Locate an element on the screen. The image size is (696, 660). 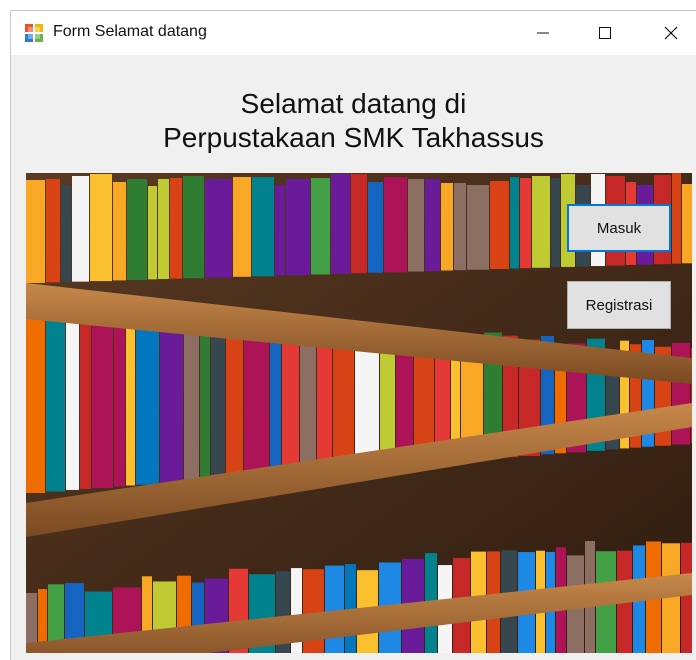
window-title: Form Selamat datang is located at coordinates (130, 31).